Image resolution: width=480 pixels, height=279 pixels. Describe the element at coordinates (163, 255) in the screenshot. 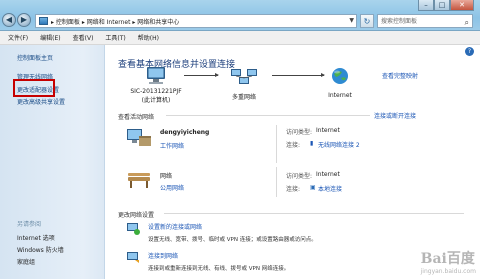

I see `connect-to-network-link: 连接到网络` at that location.